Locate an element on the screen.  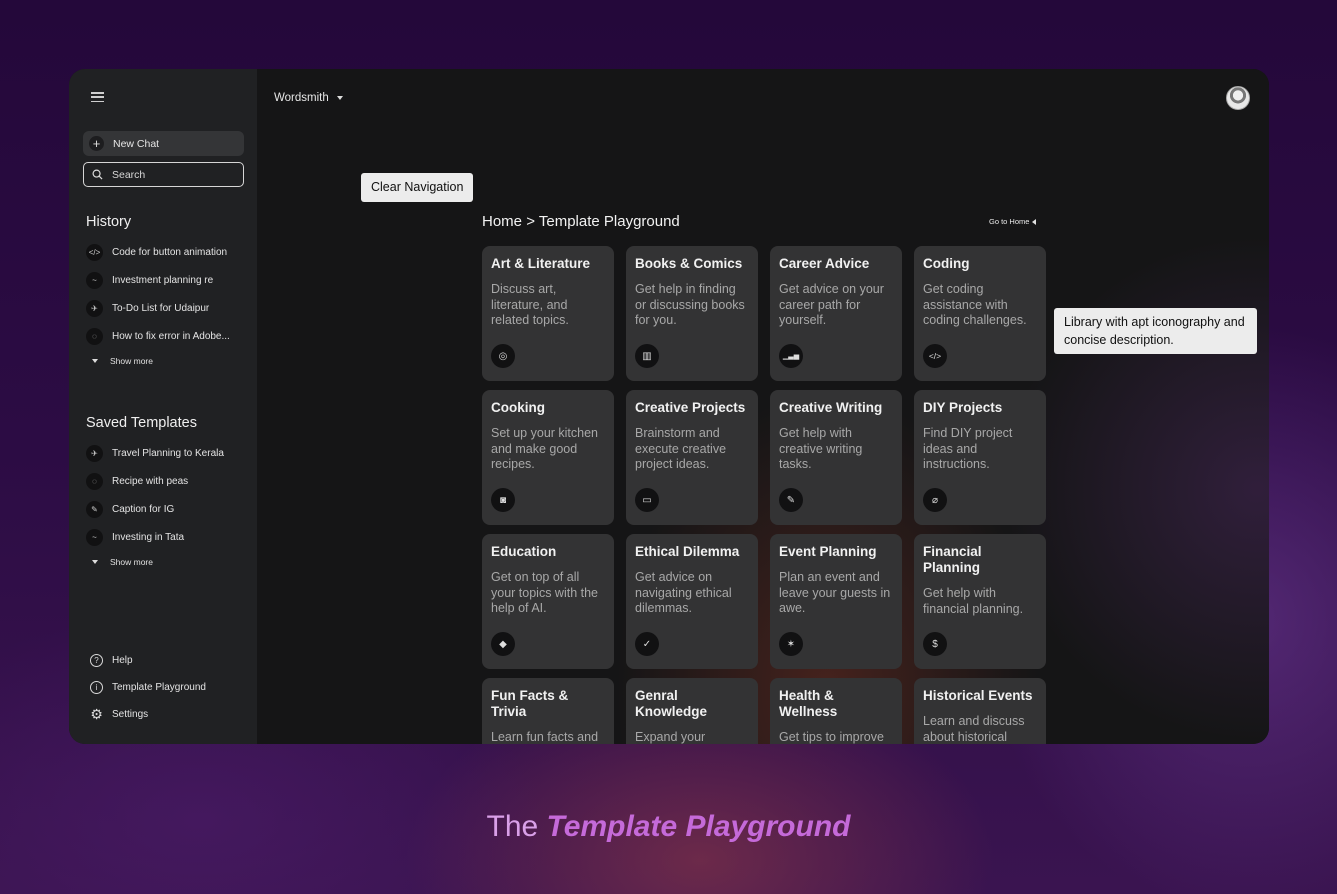
template-playground-link: i Template Playground is located at coordinates (148, 687).